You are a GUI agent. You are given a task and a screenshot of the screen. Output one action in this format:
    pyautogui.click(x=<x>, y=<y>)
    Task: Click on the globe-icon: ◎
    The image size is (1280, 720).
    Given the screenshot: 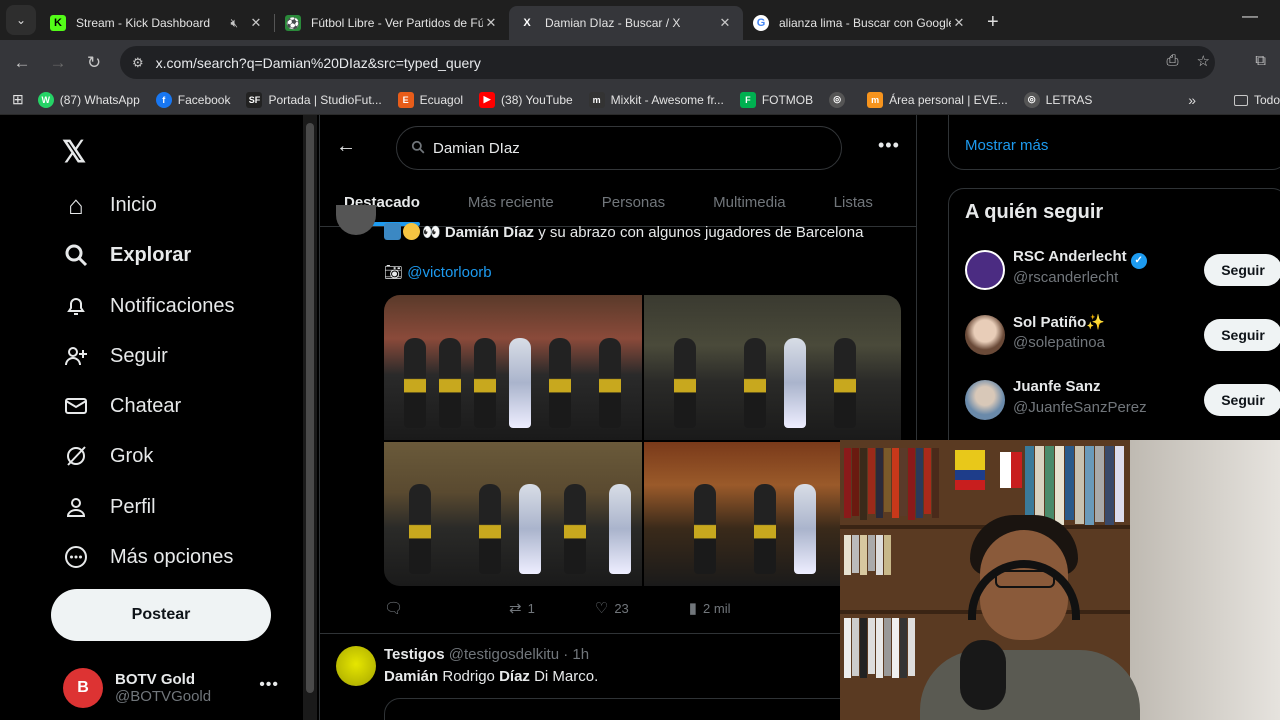 What is the action you would take?
    pyautogui.click(x=1031, y=99)
    